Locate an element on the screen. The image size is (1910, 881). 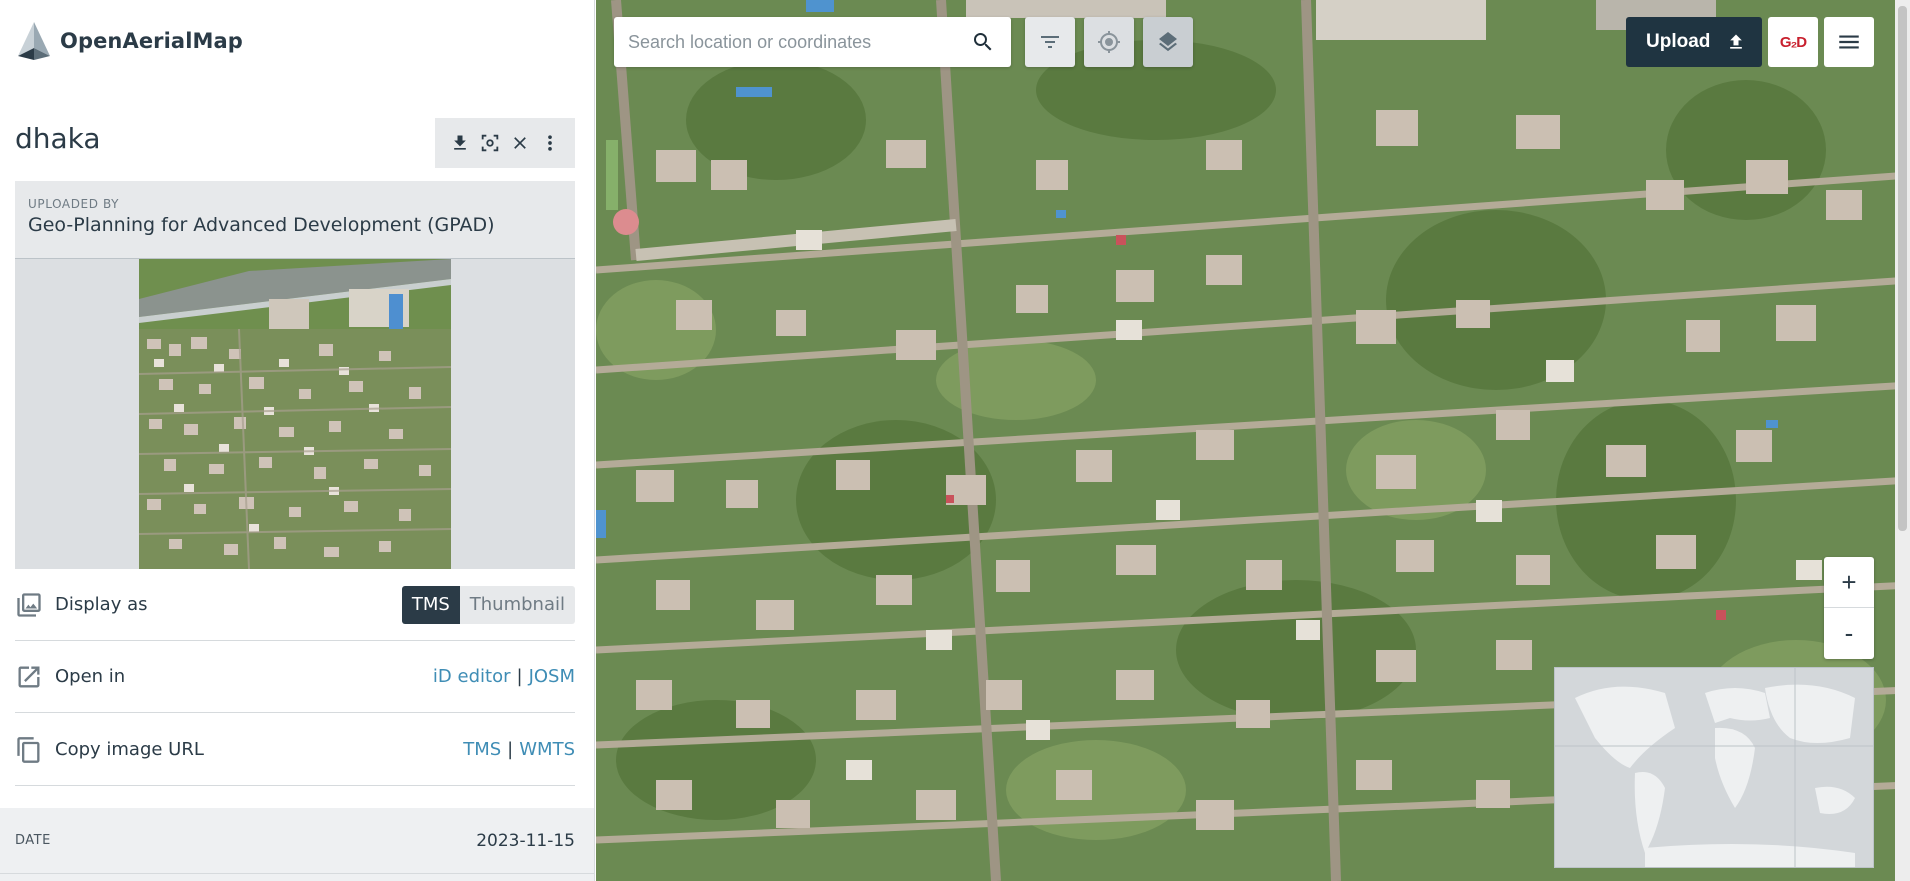
date-label: DATE is located at coordinates (33, 840).